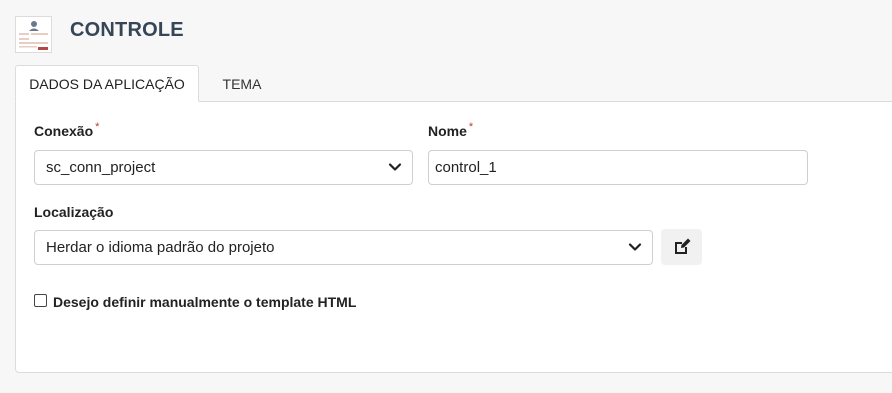  I want to click on tab-bar: DADOS DA APLICAÇÃO TEMA, so click(453, 83).